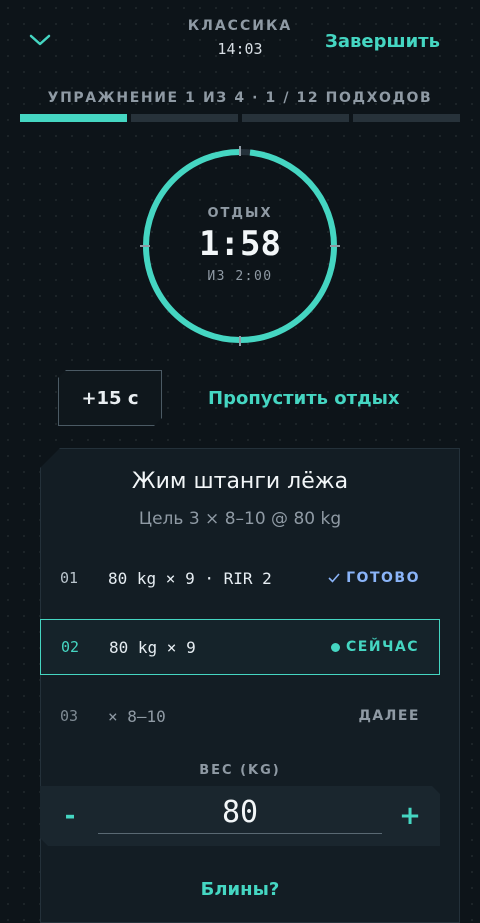 This screenshot has height=923, width=480. What do you see at coordinates (240, 889) in the screenshot?
I see `plates-calculator-link: Блины?` at bounding box center [240, 889].